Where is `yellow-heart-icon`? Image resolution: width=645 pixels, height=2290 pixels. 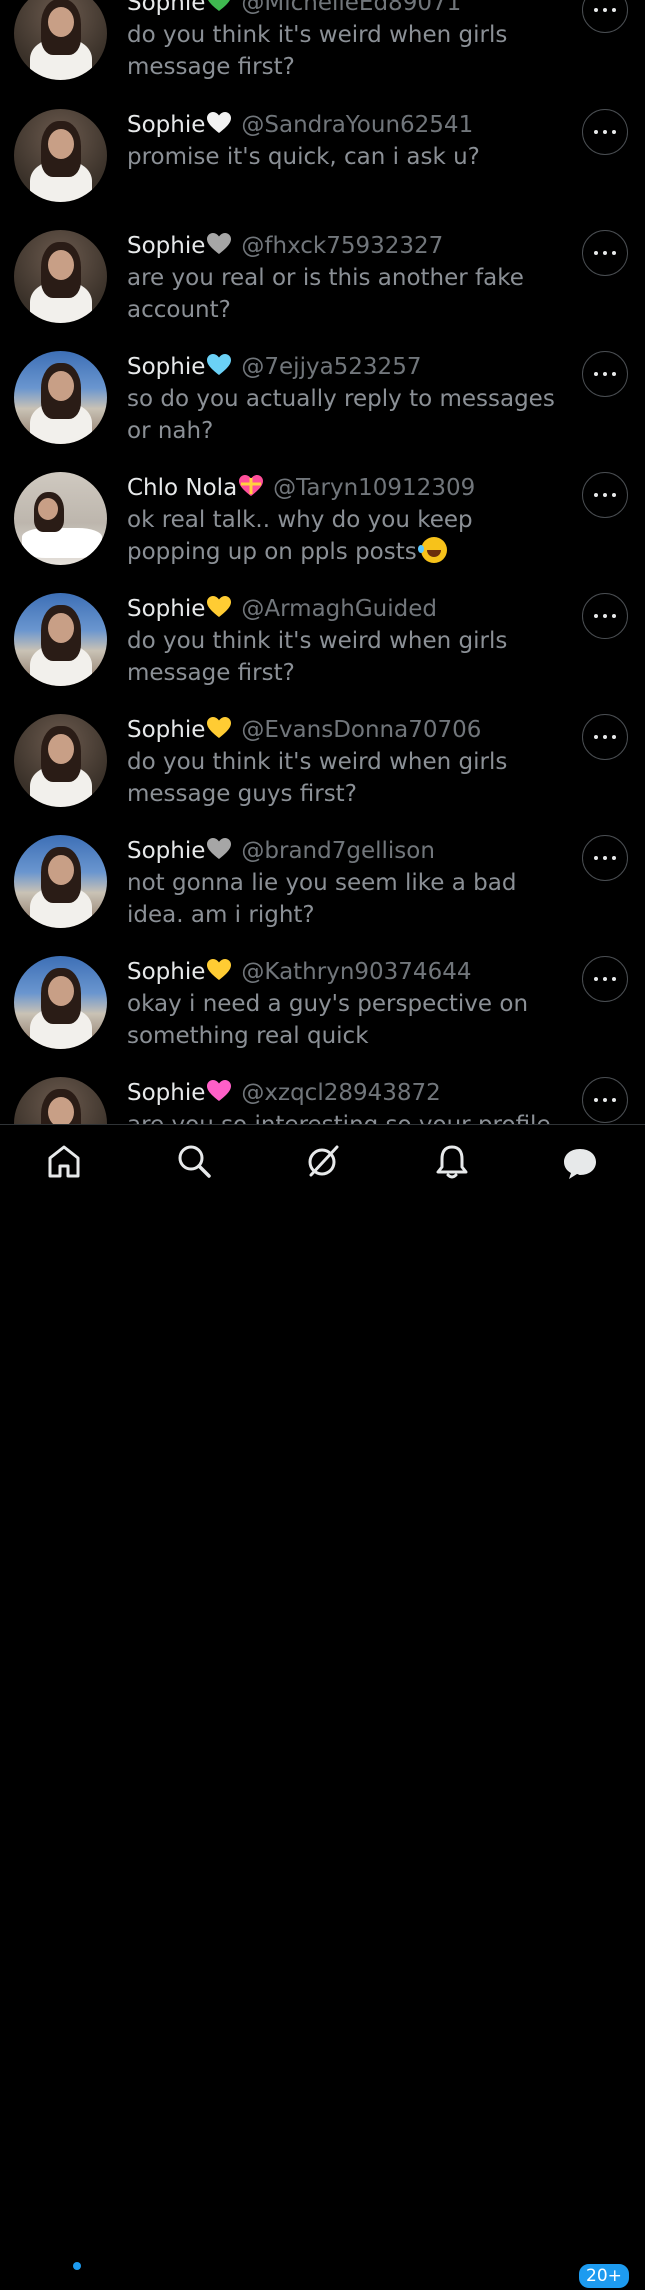
yellow-heart-icon is located at coordinates (219, 969).